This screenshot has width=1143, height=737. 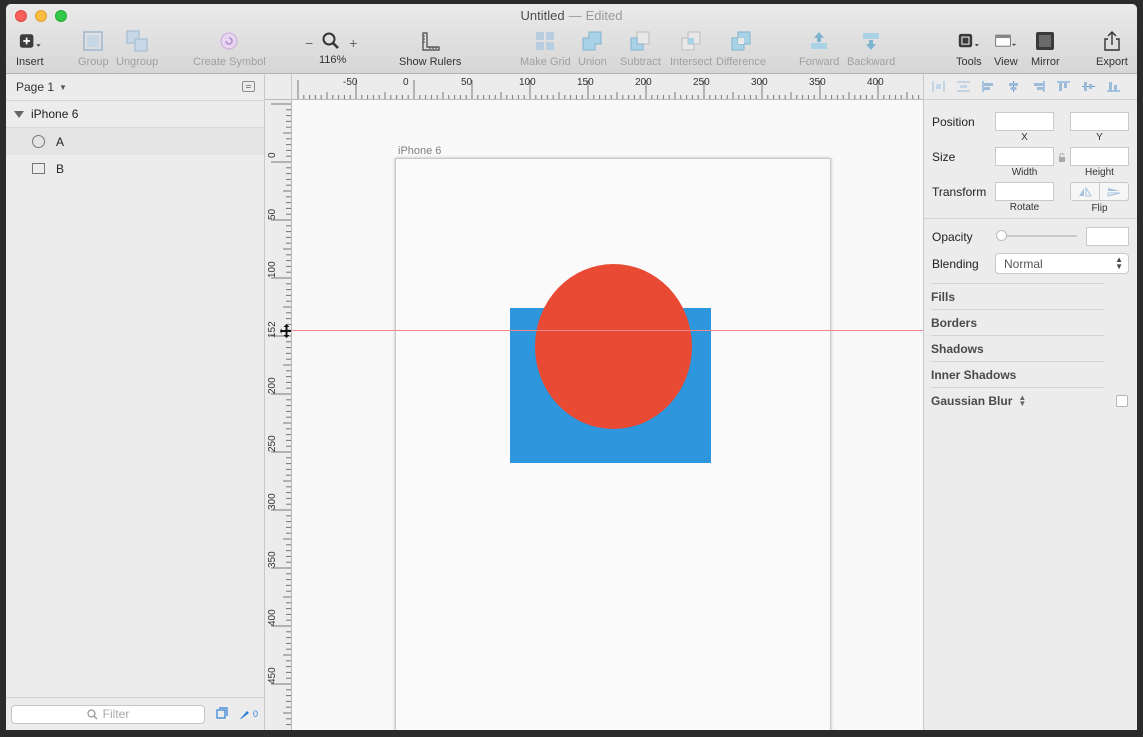 I want to click on height-label: Height, so click(x=1099, y=172).